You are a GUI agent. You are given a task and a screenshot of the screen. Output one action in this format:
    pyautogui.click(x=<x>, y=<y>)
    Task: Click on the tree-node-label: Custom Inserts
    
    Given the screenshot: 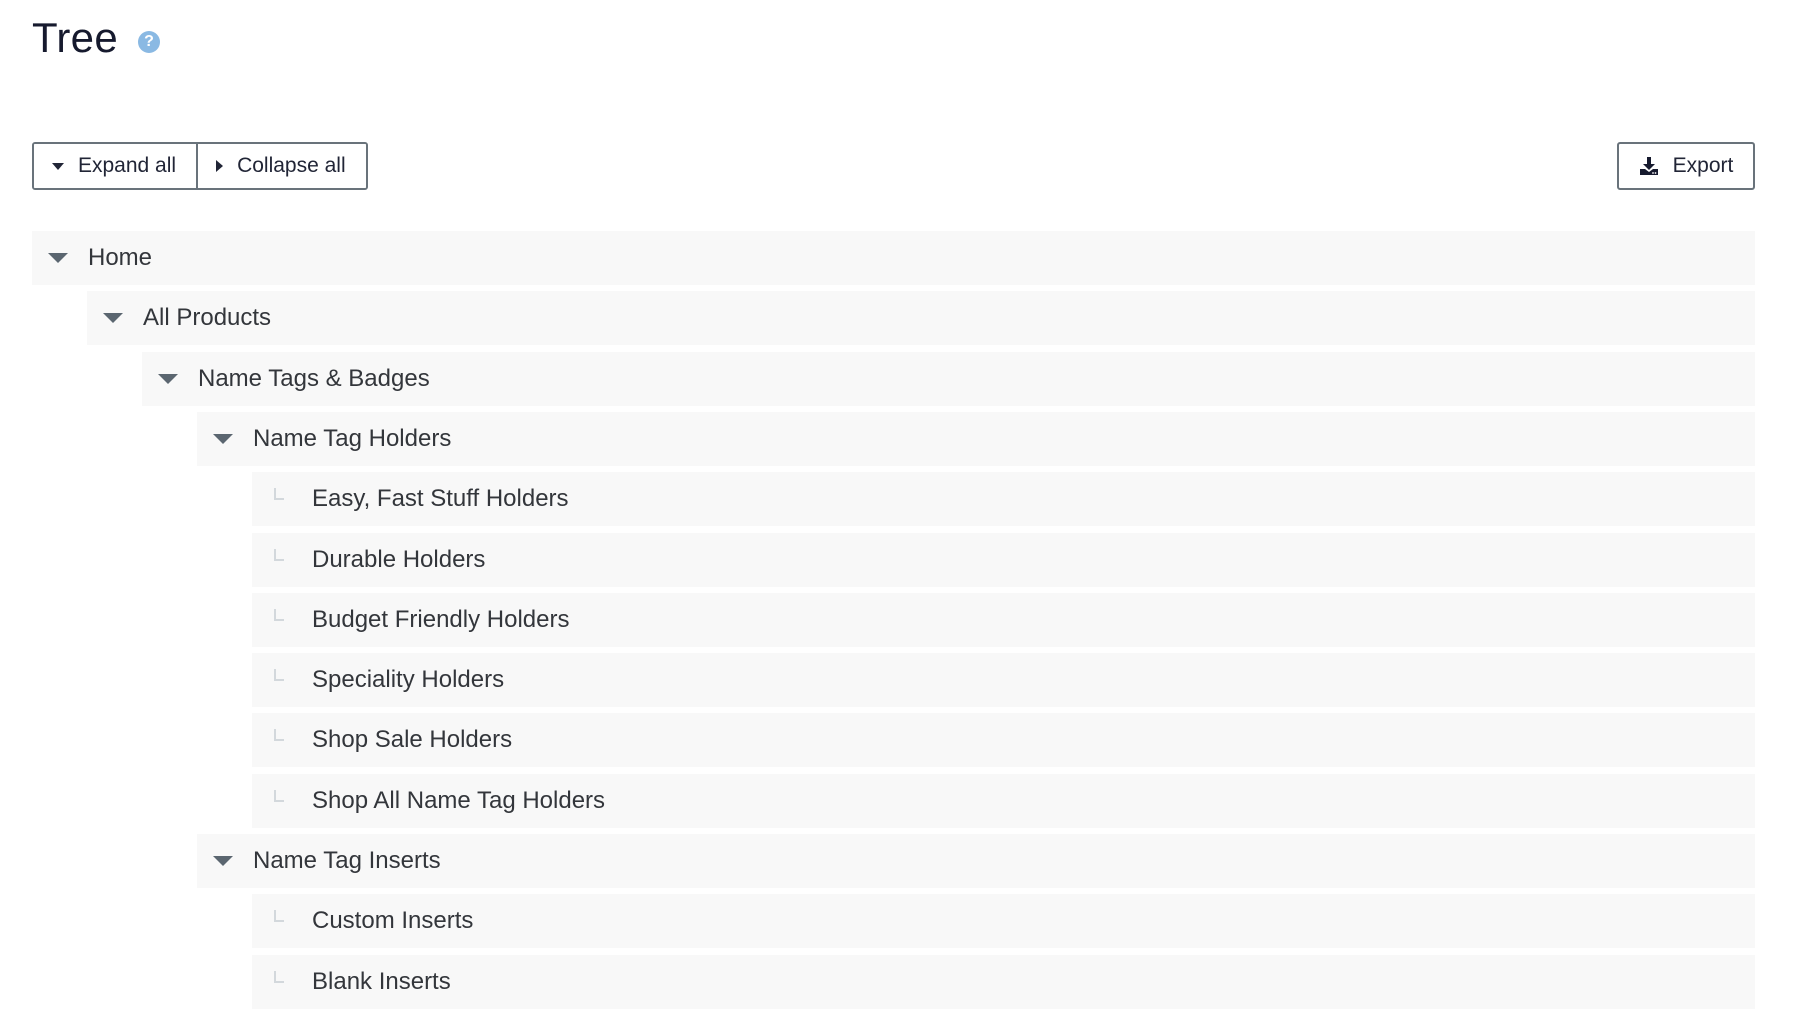 What is the action you would take?
    pyautogui.click(x=393, y=920)
    